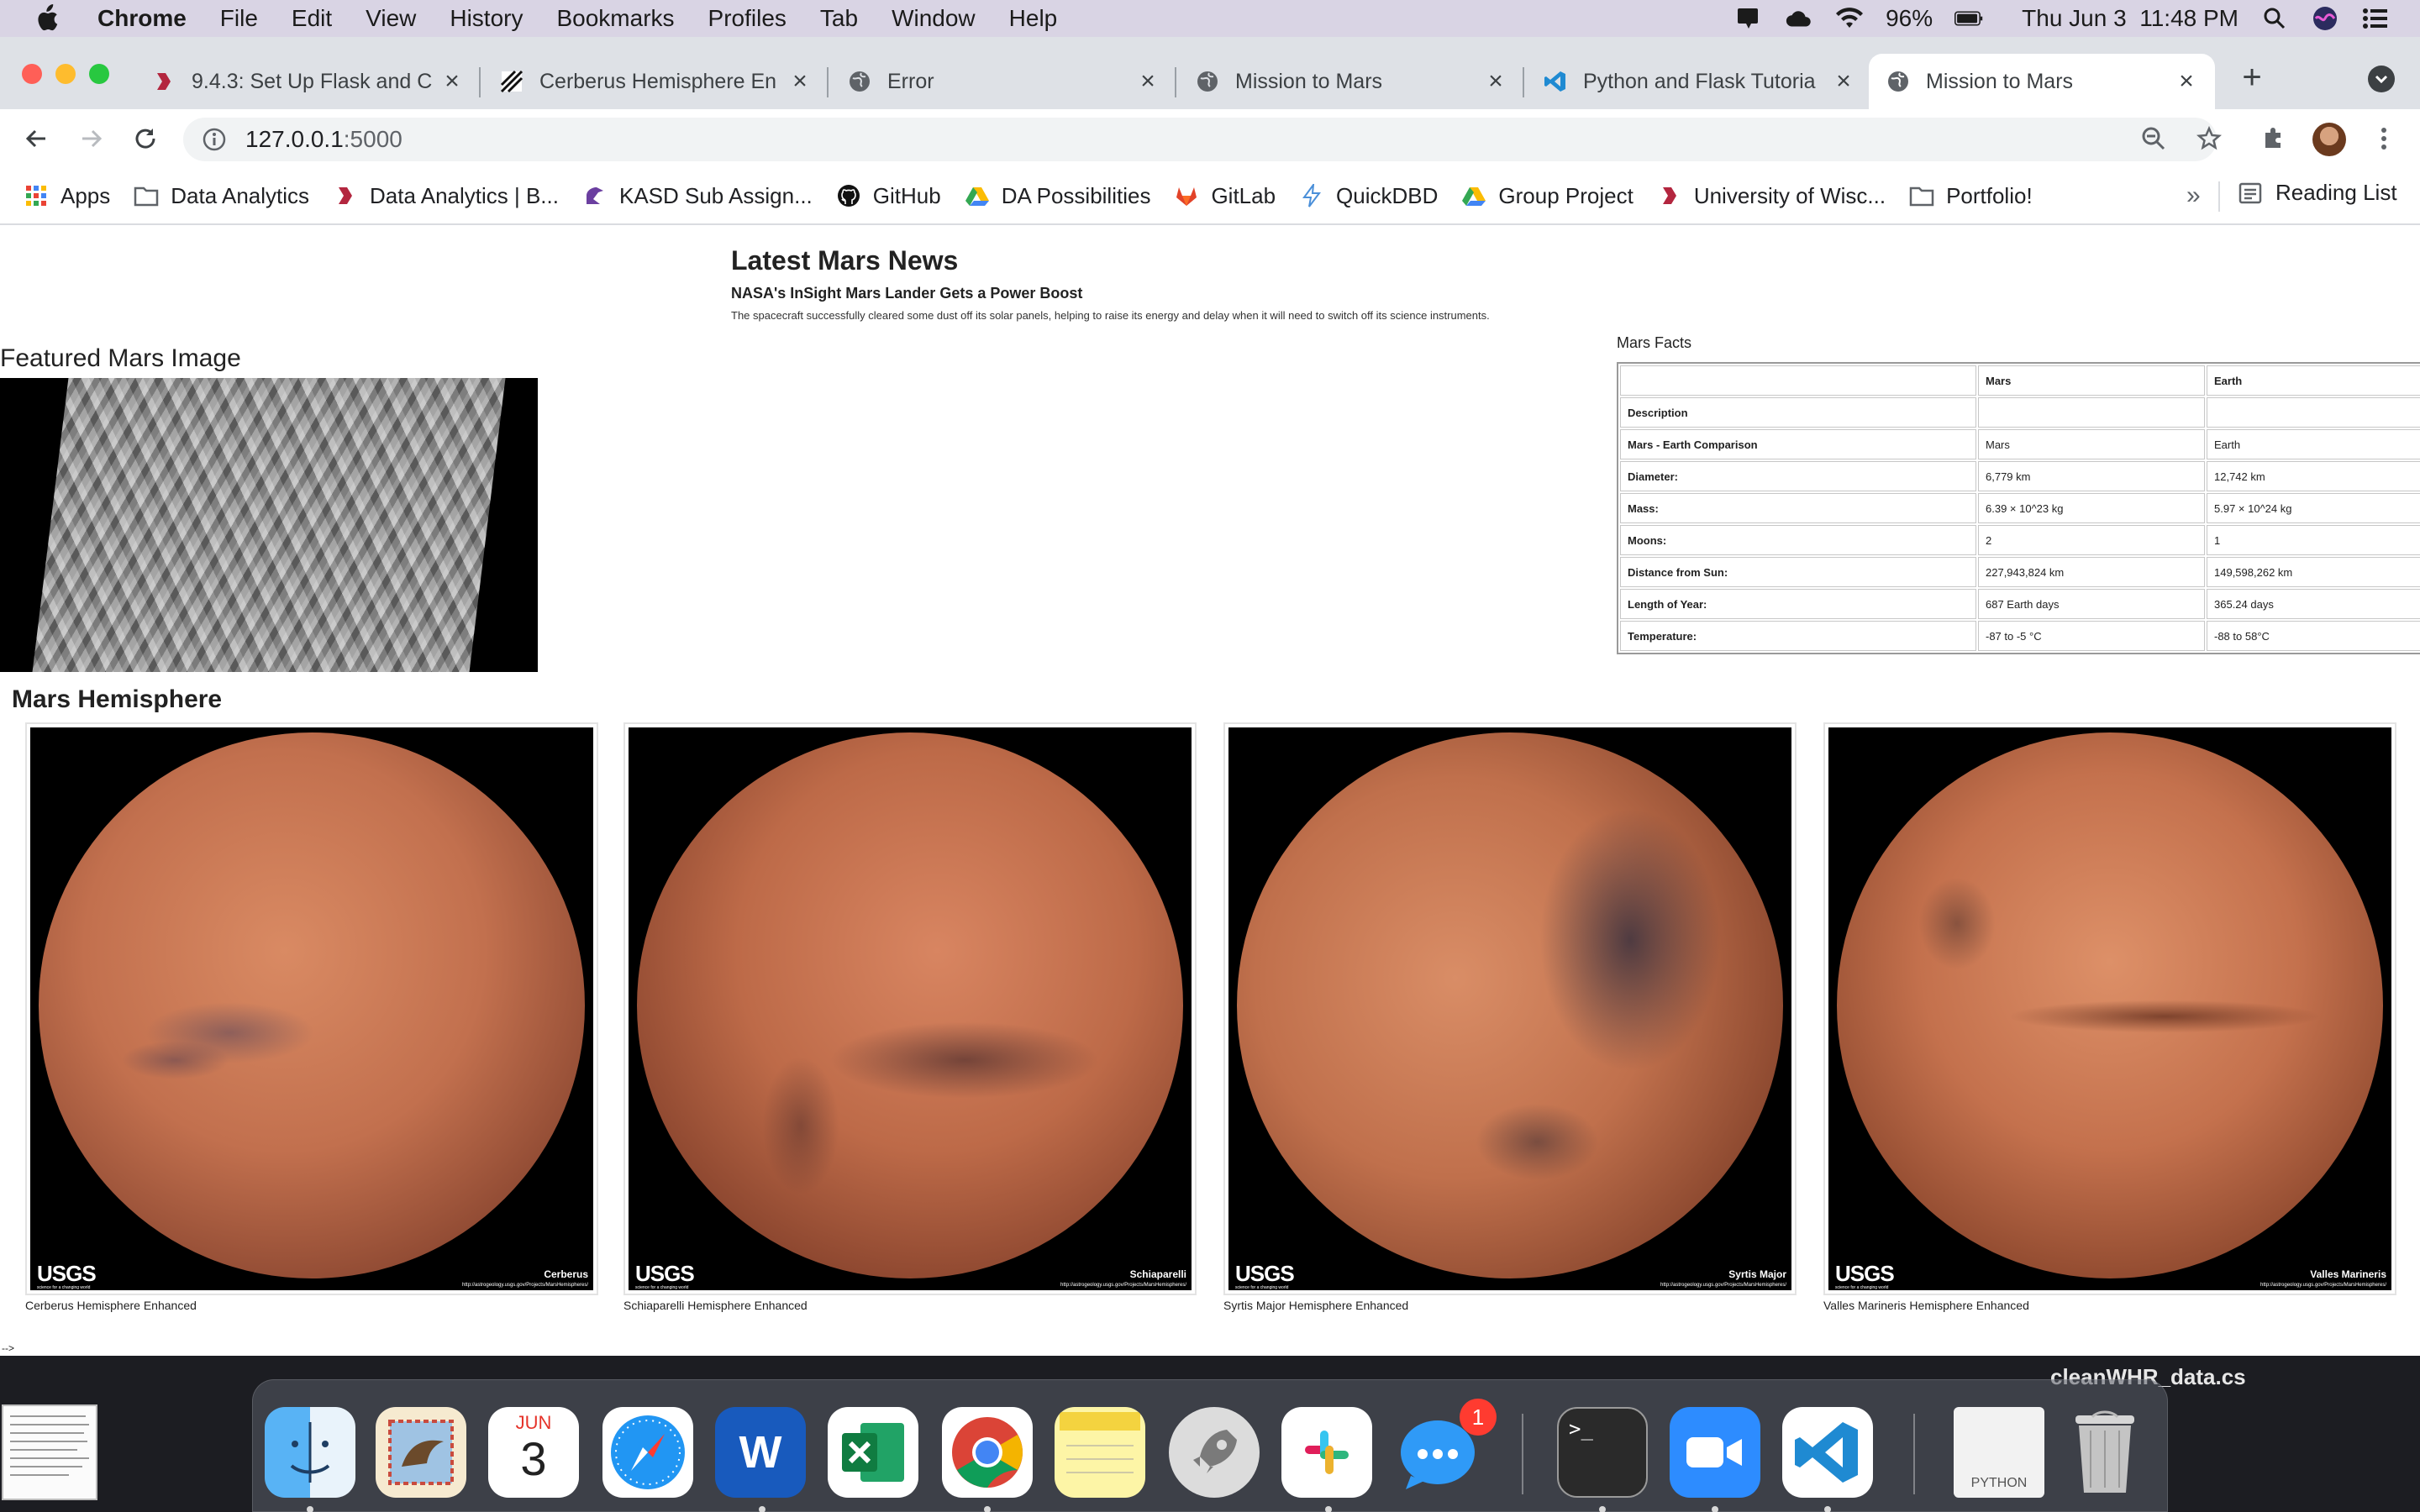 Image resolution: width=2420 pixels, height=1512 pixels. Describe the element at coordinates (1899, 81) in the screenshot. I see `globe-icon` at that location.